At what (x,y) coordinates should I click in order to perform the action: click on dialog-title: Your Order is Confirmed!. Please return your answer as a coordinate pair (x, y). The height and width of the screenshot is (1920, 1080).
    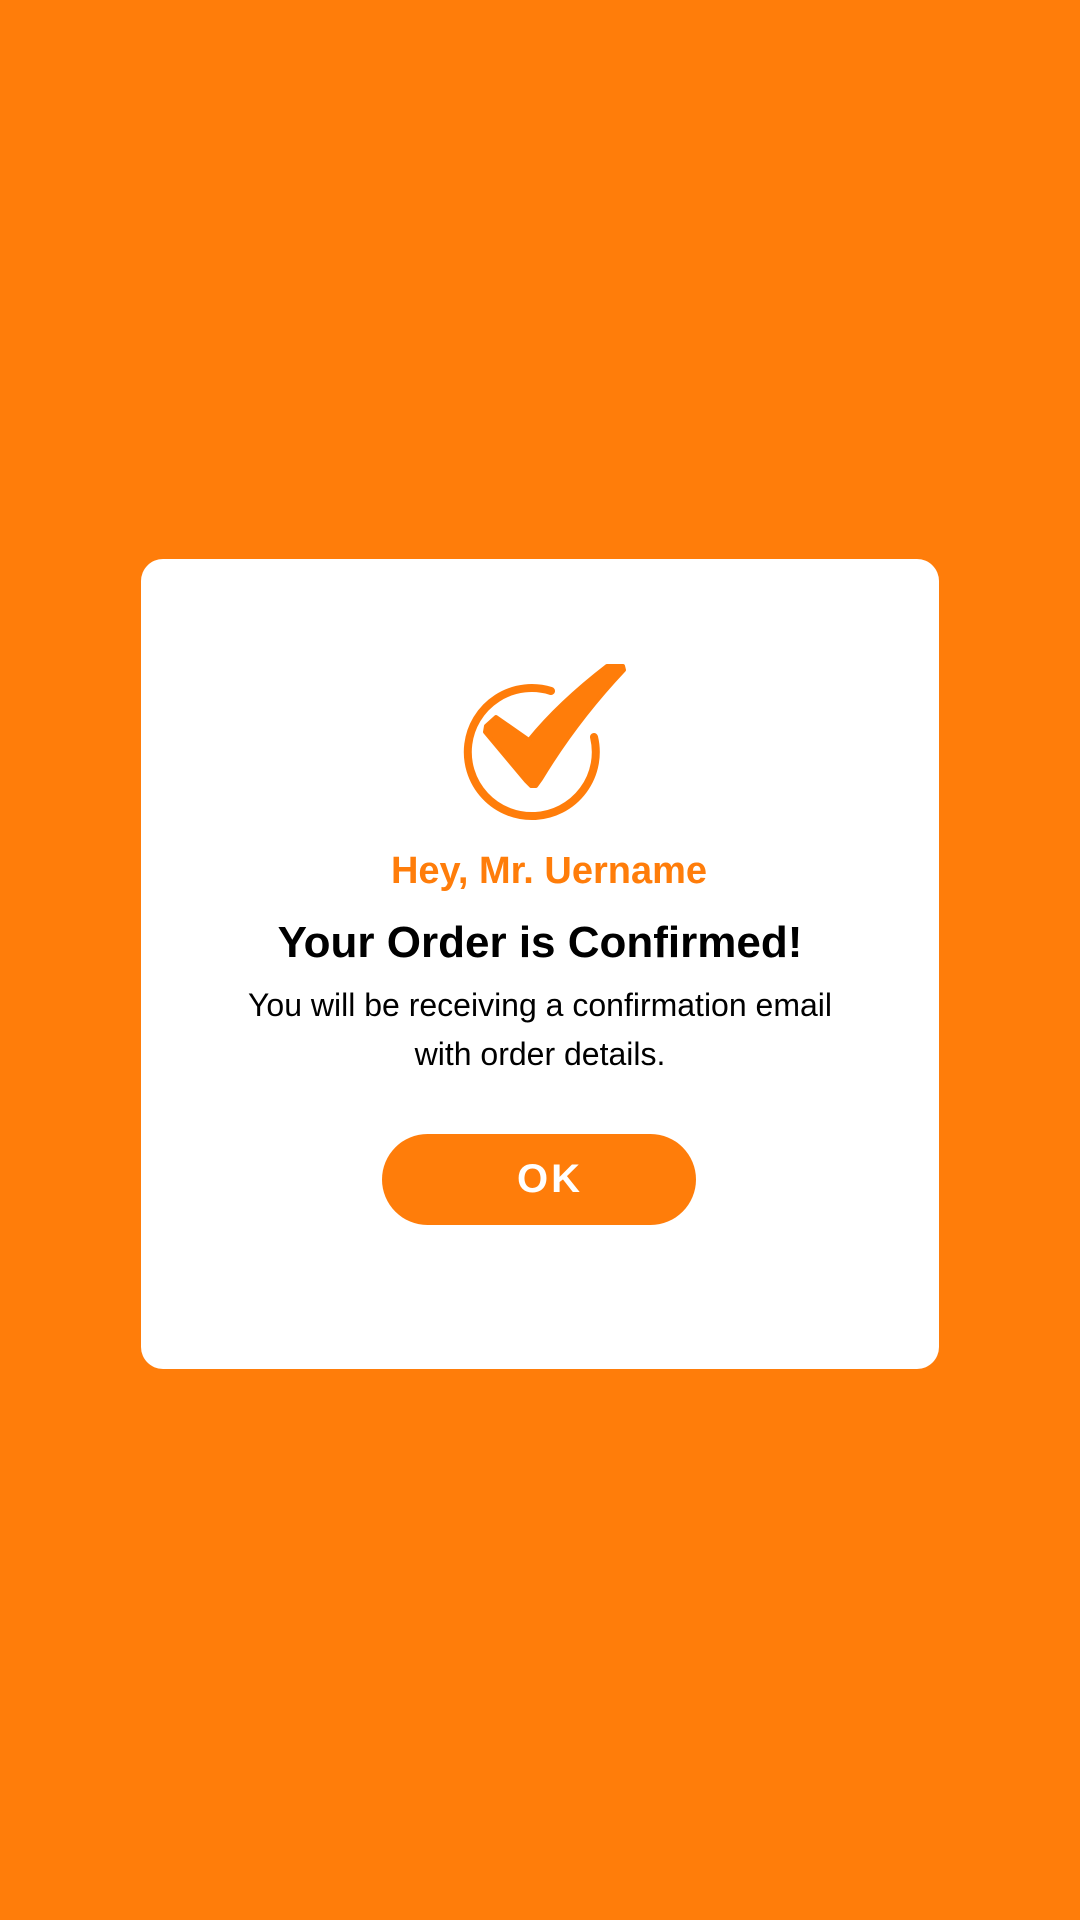
    Looking at the image, I should click on (540, 942).